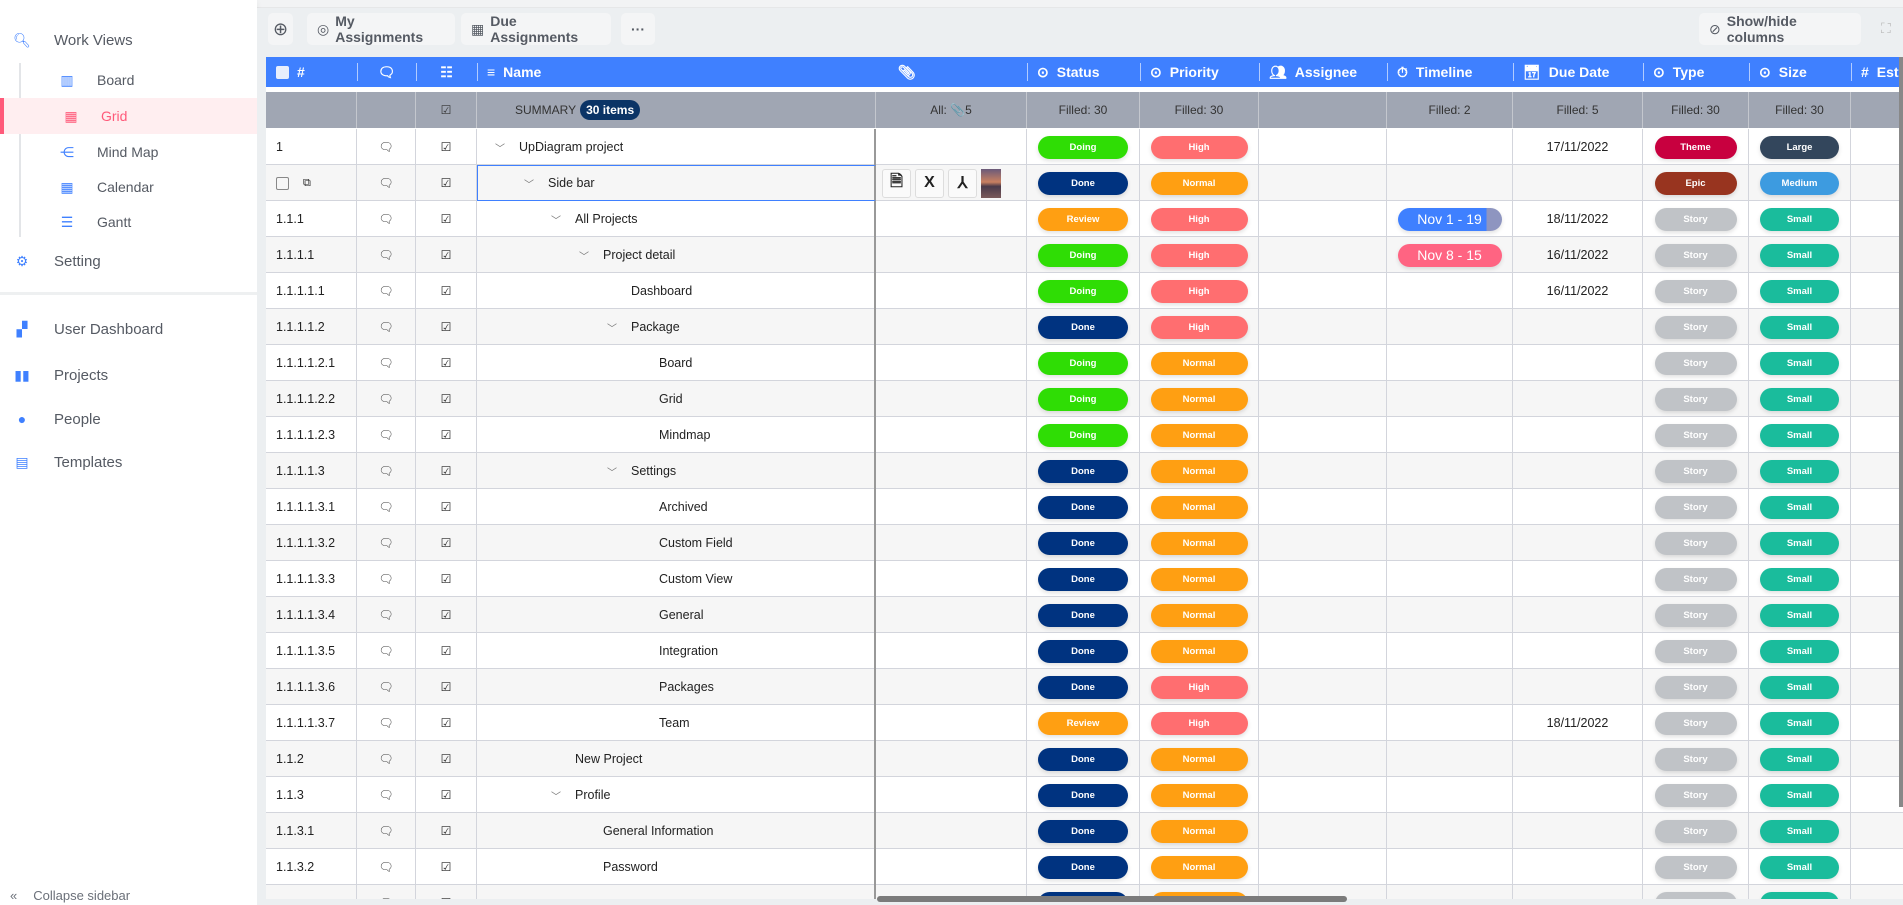 The height and width of the screenshot is (905, 1903). Describe the element at coordinates (1084, 795) in the screenshot. I see `table-row: 1.1.3 🗨︎ ☑ ﹀ Profile Done Normal Story Small` at that location.